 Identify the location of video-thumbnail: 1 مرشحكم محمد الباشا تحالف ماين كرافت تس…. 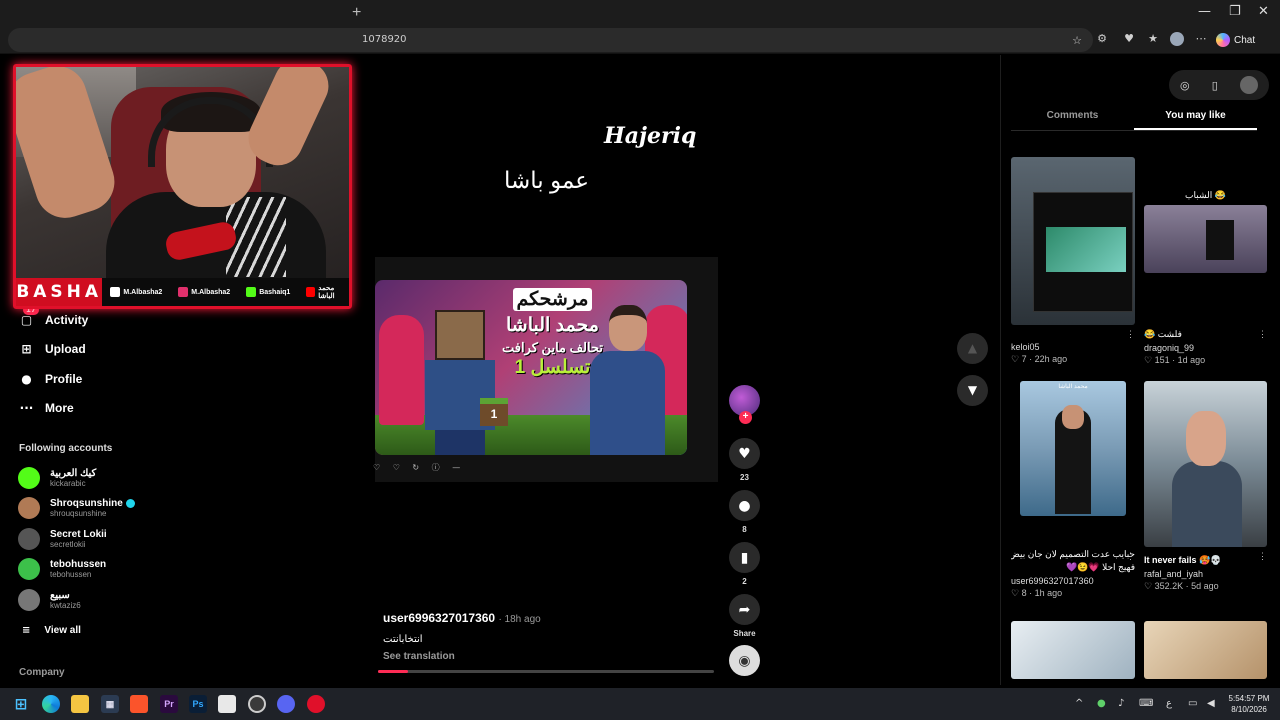
(531, 367).